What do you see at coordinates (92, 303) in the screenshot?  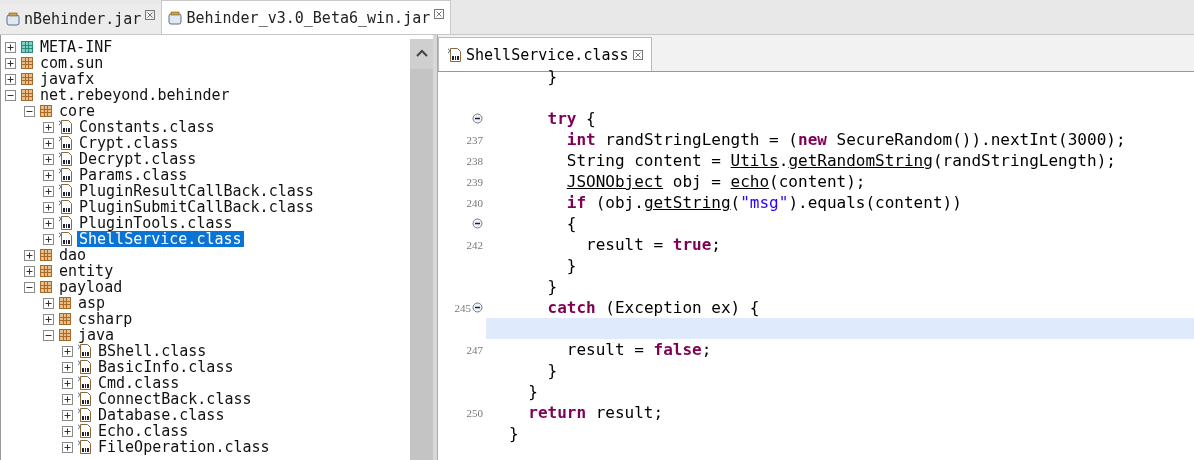 I see `tree-item: asp` at bounding box center [92, 303].